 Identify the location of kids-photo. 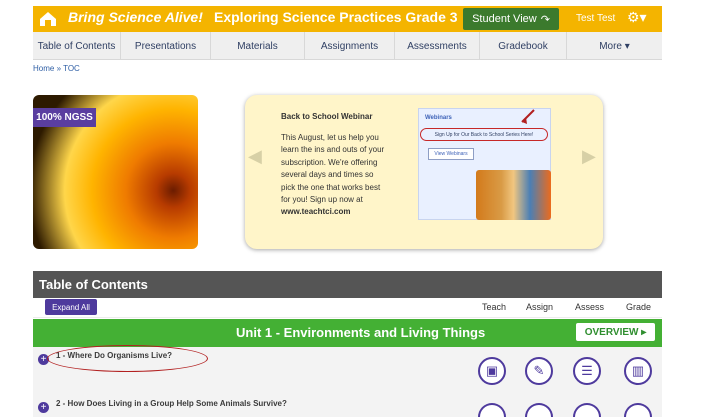
(513, 195).